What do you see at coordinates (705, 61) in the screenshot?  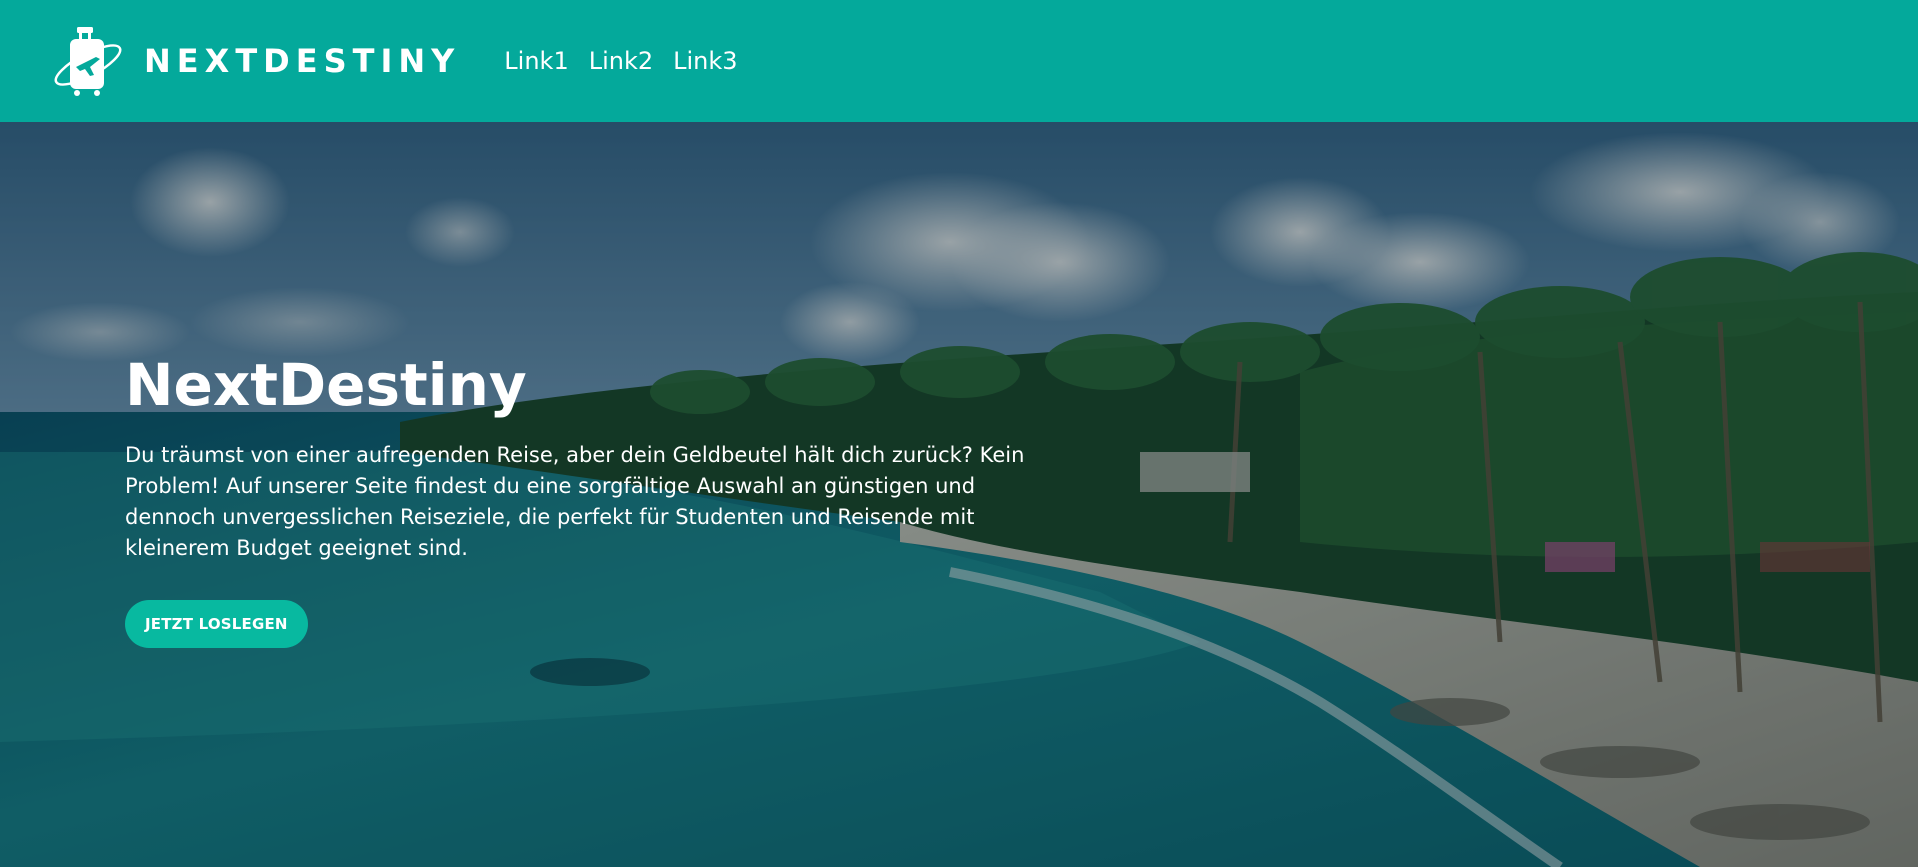 I see `nav-link-3: Link3` at bounding box center [705, 61].